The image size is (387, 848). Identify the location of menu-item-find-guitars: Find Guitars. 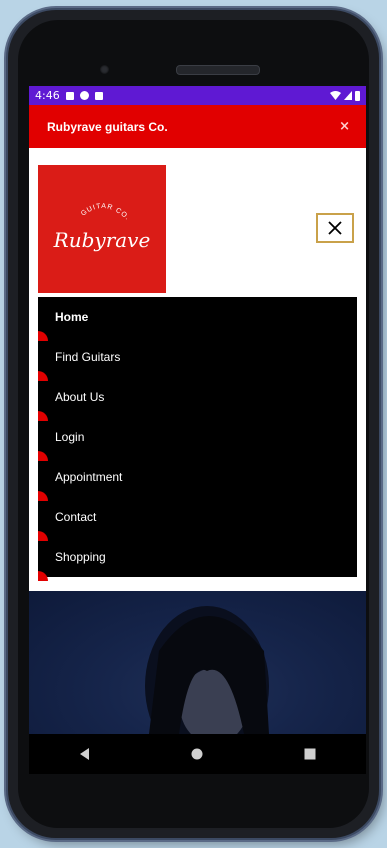
(197, 359).